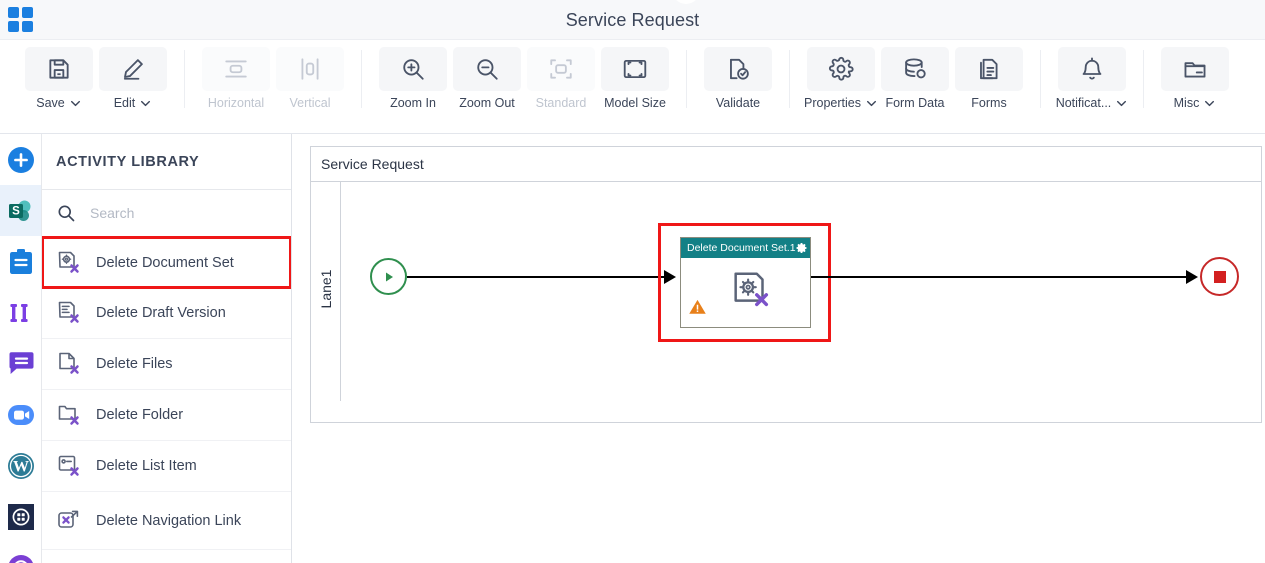  I want to click on activity-item-delete-draft-version: Delete Draft Version, so click(166, 313).